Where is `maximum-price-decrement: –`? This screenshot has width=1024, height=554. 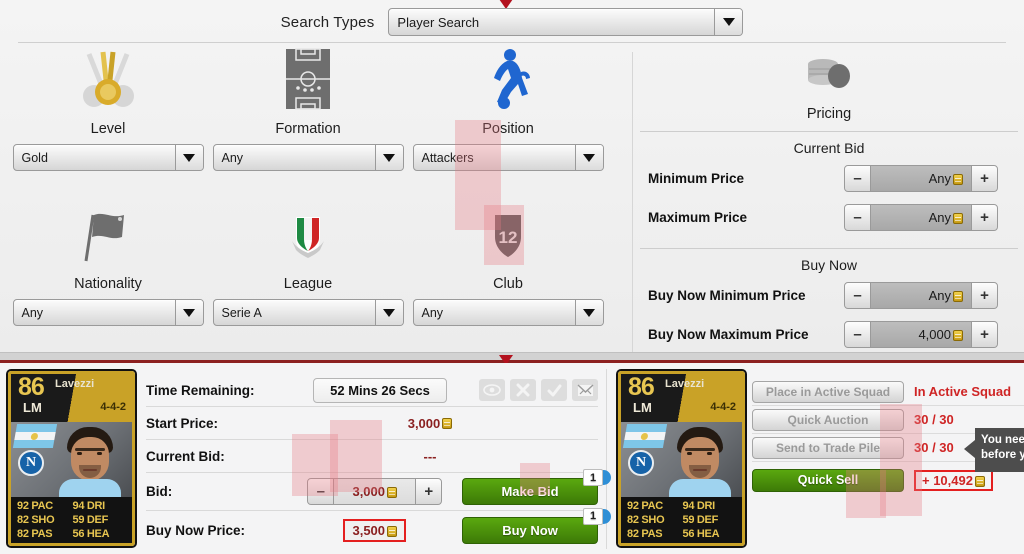 maximum-price-decrement: – is located at coordinates (858, 217).